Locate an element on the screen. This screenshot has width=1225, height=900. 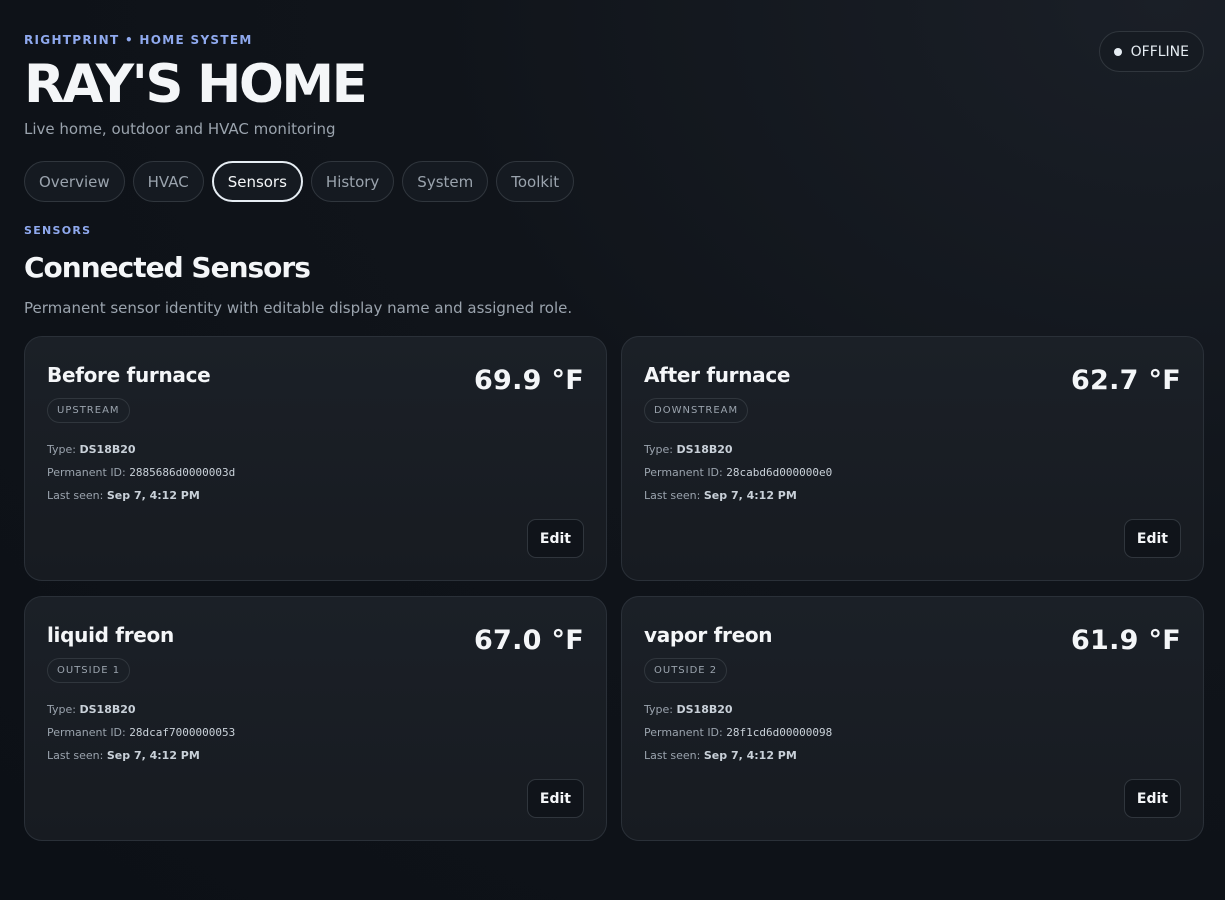
status-badge: OFFLINE is located at coordinates (1151, 51).